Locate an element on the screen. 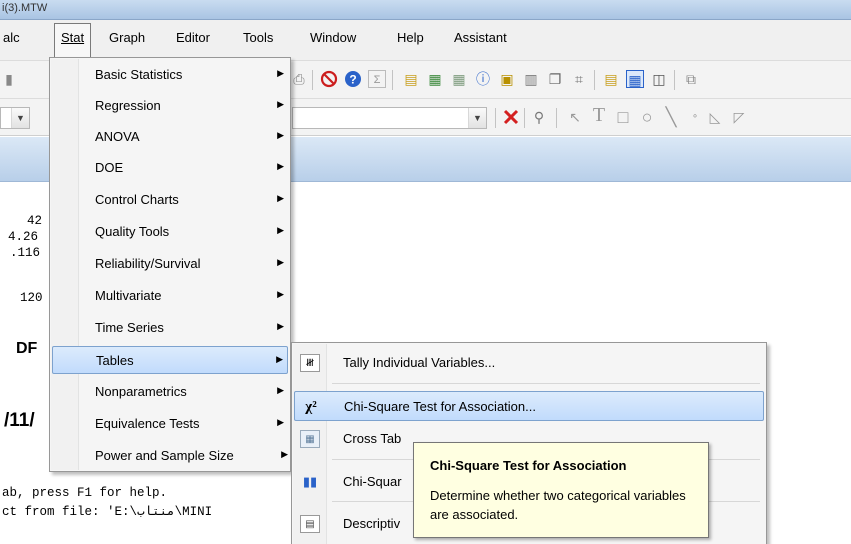 The image size is (851, 544). menu-item-regression: Regression ▶ is located at coordinates (170, 106).